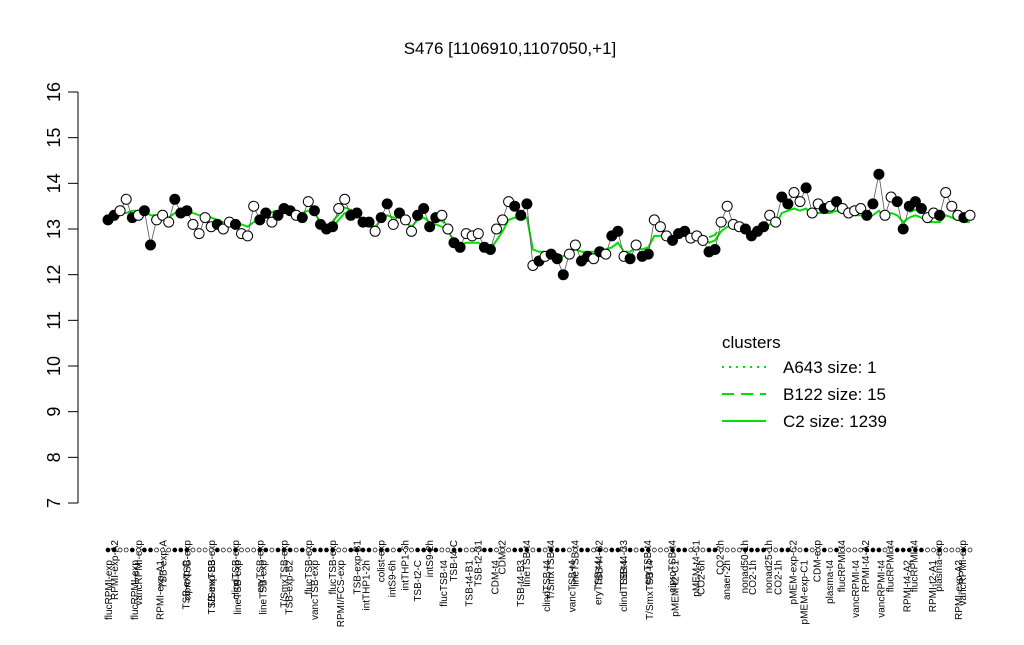  Describe the element at coordinates (866, 566) in the screenshot. I see `top-label: RPMI-t4-A2` at that location.